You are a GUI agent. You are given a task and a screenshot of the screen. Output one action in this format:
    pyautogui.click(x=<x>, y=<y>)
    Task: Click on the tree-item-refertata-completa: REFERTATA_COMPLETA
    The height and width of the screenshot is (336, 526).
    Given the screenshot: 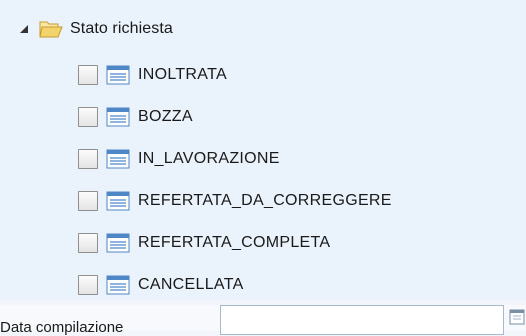 What is the action you would take?
    pyautogui.click(x=235, y=243)
    